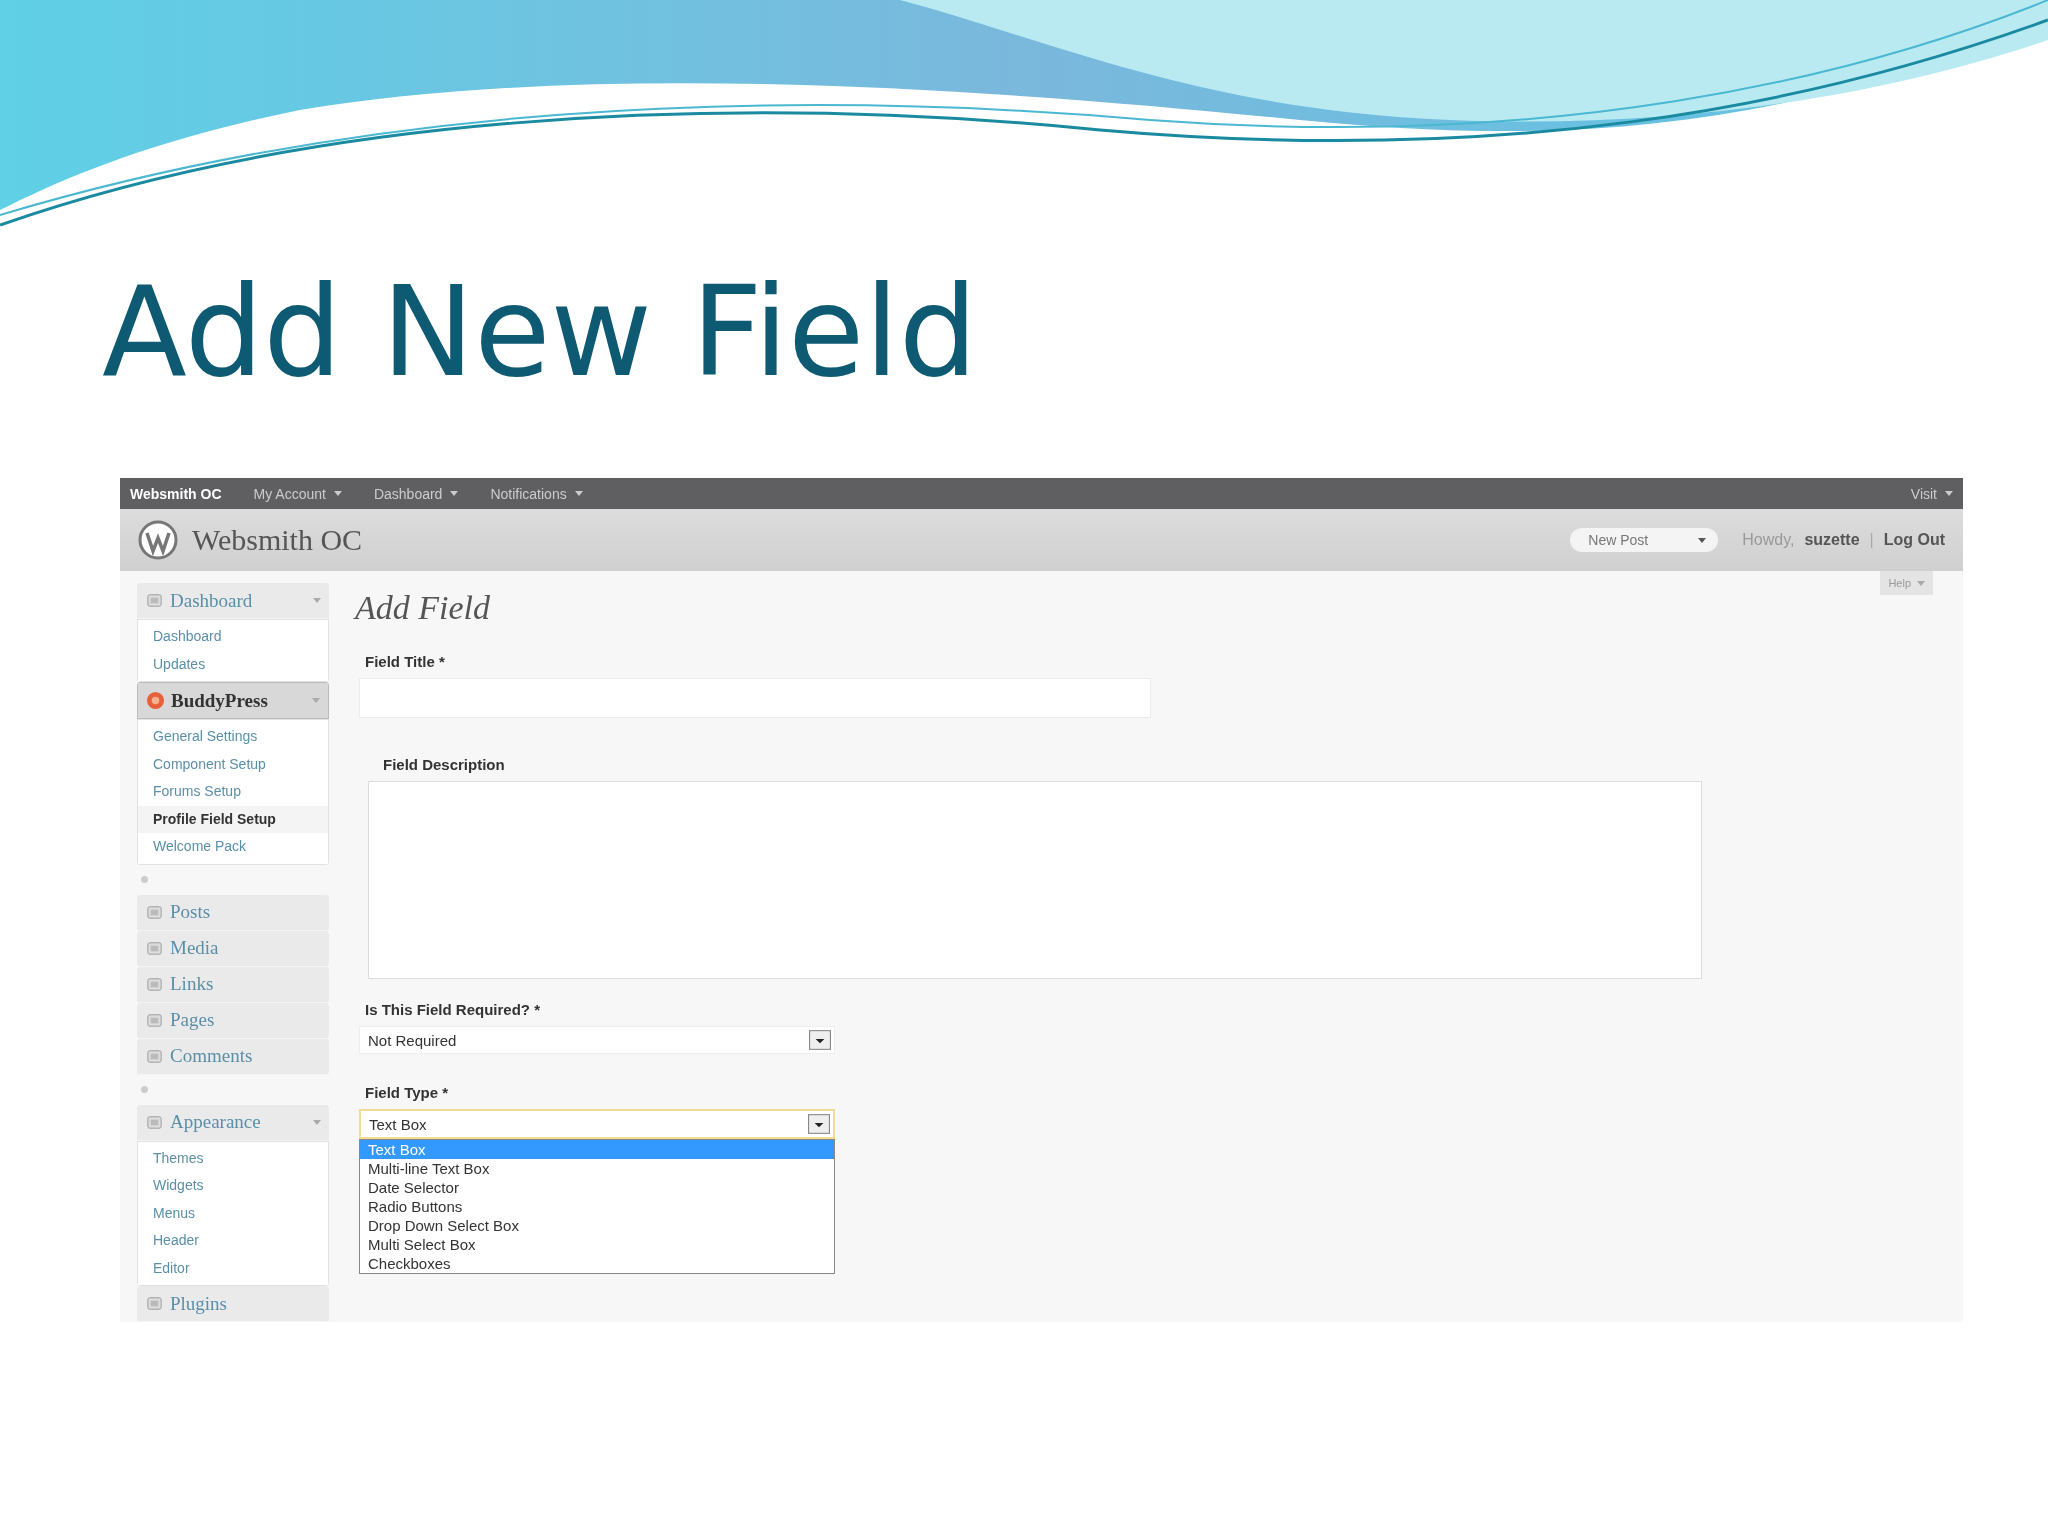  I want to click on dropdown-option: Drop Down Select Box, so click(597, 1225).